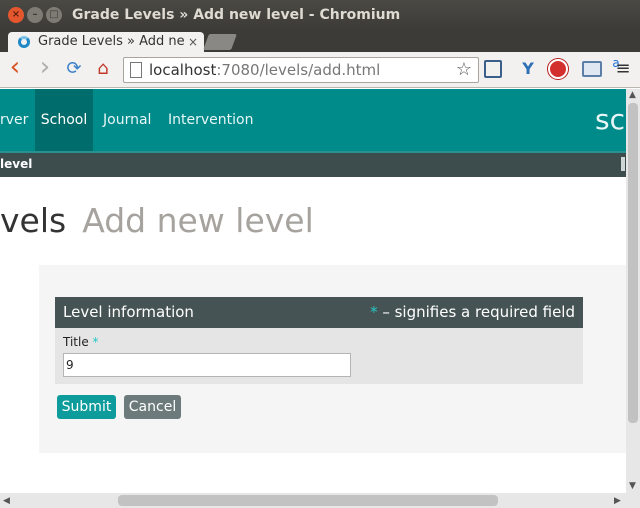  What do you see at coordinates (24, 42) in the screenshot?
I see `loading-favicon-icon` at bounding box center [24, 42].